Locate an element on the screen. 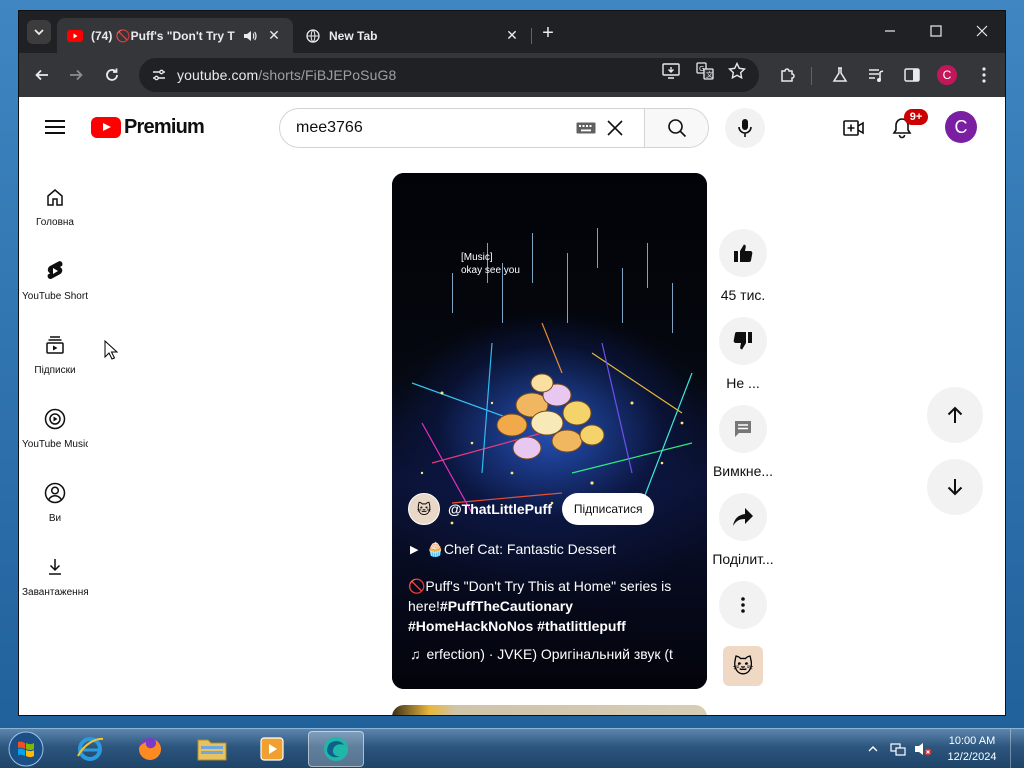  sidebar-item-youtube-music: YouTube Music is located at coordinates (55, 426).